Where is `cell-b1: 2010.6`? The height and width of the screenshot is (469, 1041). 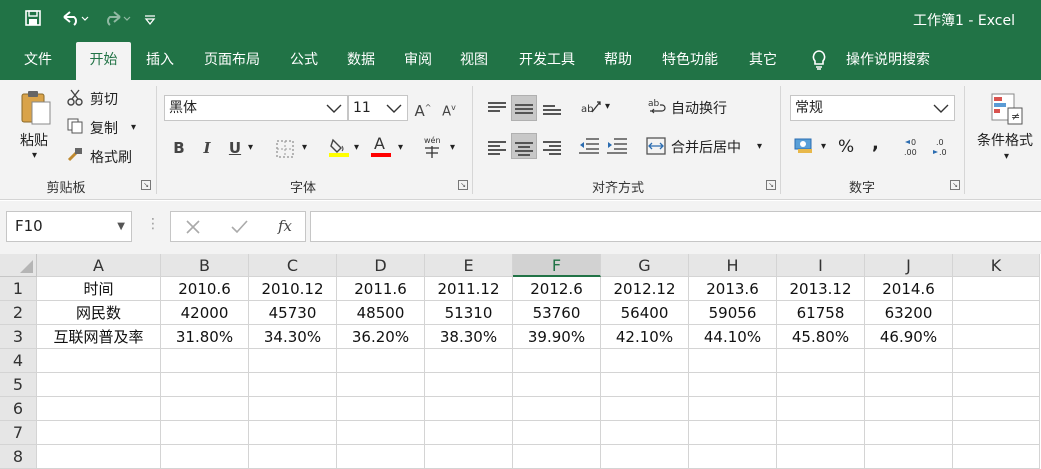
cell-b1: 2010.6 is located at coordinates (205, 289).